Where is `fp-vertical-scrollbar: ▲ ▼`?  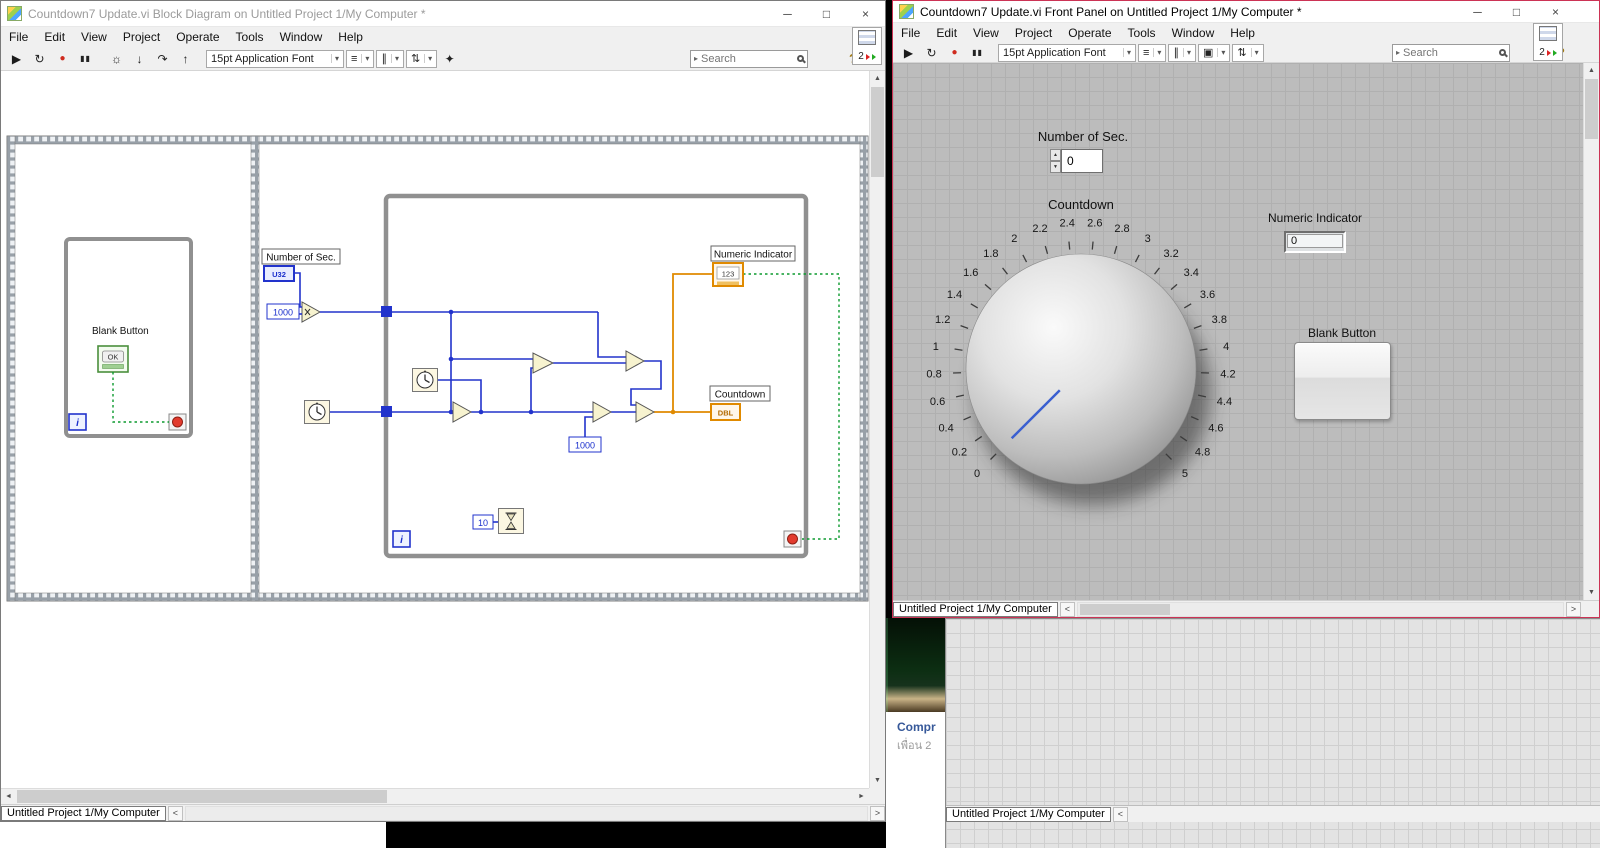
fp-vertical-scrollbar: ▲ ▼ is located at coordinates (1591, 331).